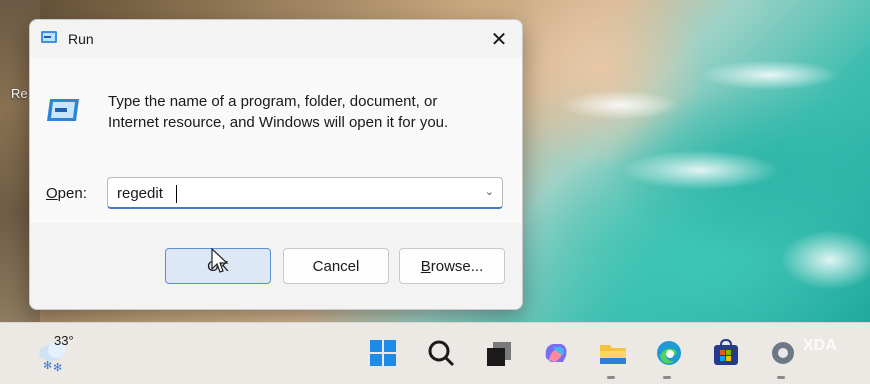 This screenshot has width=870, height=384. I want to click on dialog-titlebar: Run ✕, so click(276, 39).